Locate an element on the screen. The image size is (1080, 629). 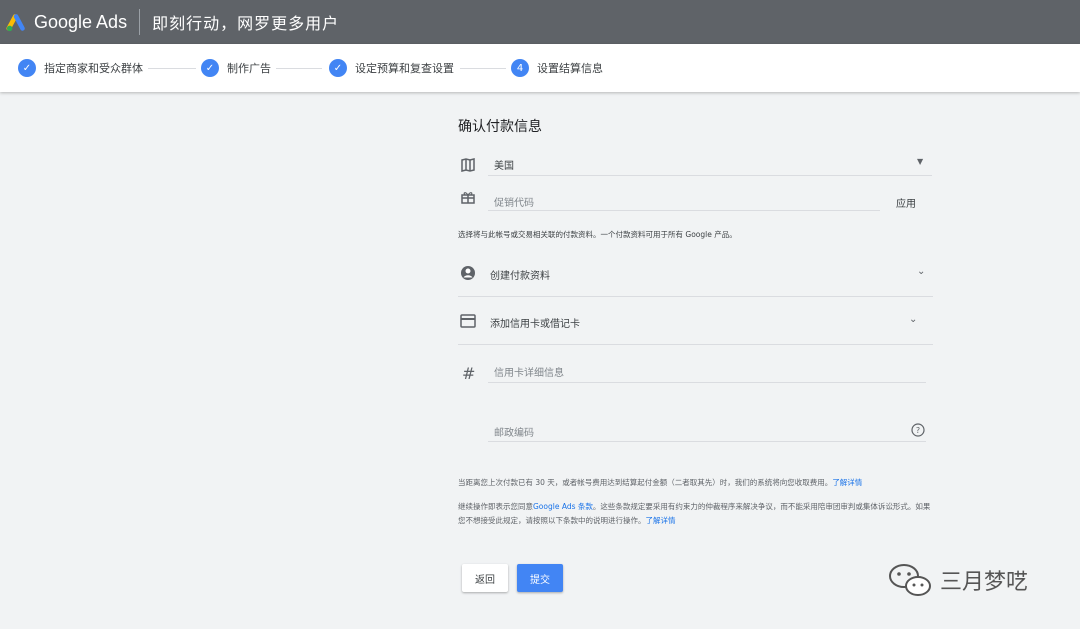
terms-link: Google Ads 条款 is located at coordinates (563, 506).